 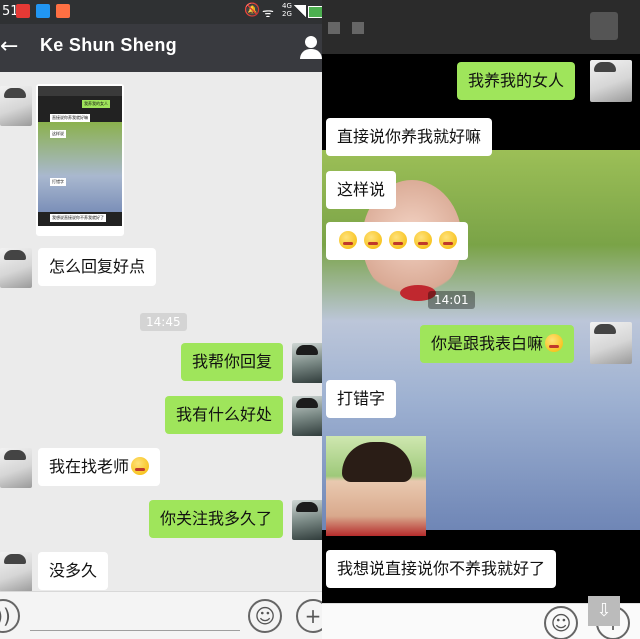 What do you see at coordinates (97, 267) in the screenshot?
I see `message-bubble: 怎么回复好点` at bounding box center [97, 267].